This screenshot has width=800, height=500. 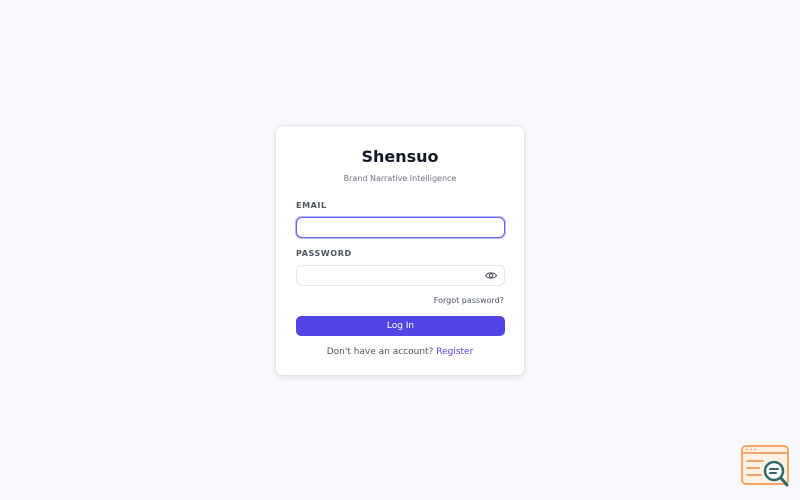 I want to click on register-prompt: Don't have an account?, so click(x=380, y=352).